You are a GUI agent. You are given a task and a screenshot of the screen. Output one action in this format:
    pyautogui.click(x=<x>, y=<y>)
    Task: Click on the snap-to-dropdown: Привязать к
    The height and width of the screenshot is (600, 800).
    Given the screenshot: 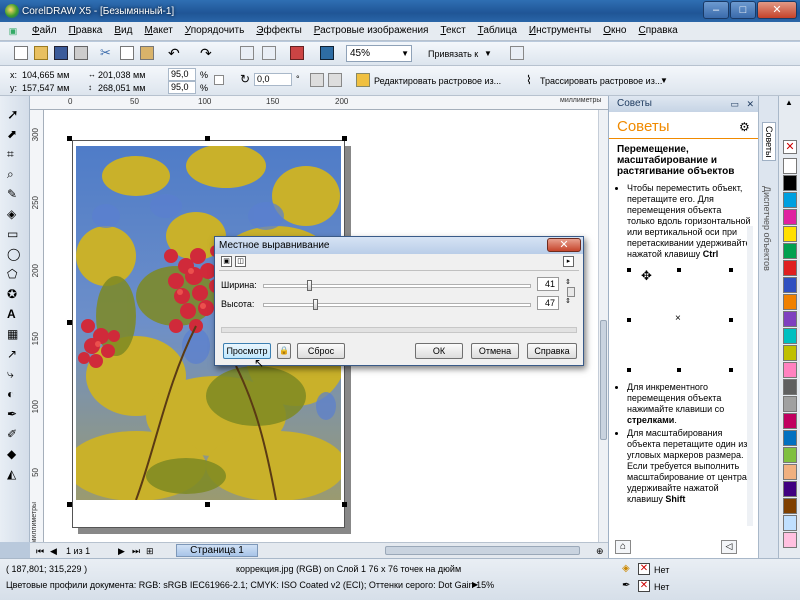 What is the action you would take?
    pyautogui.click(x=453, y=54)
    